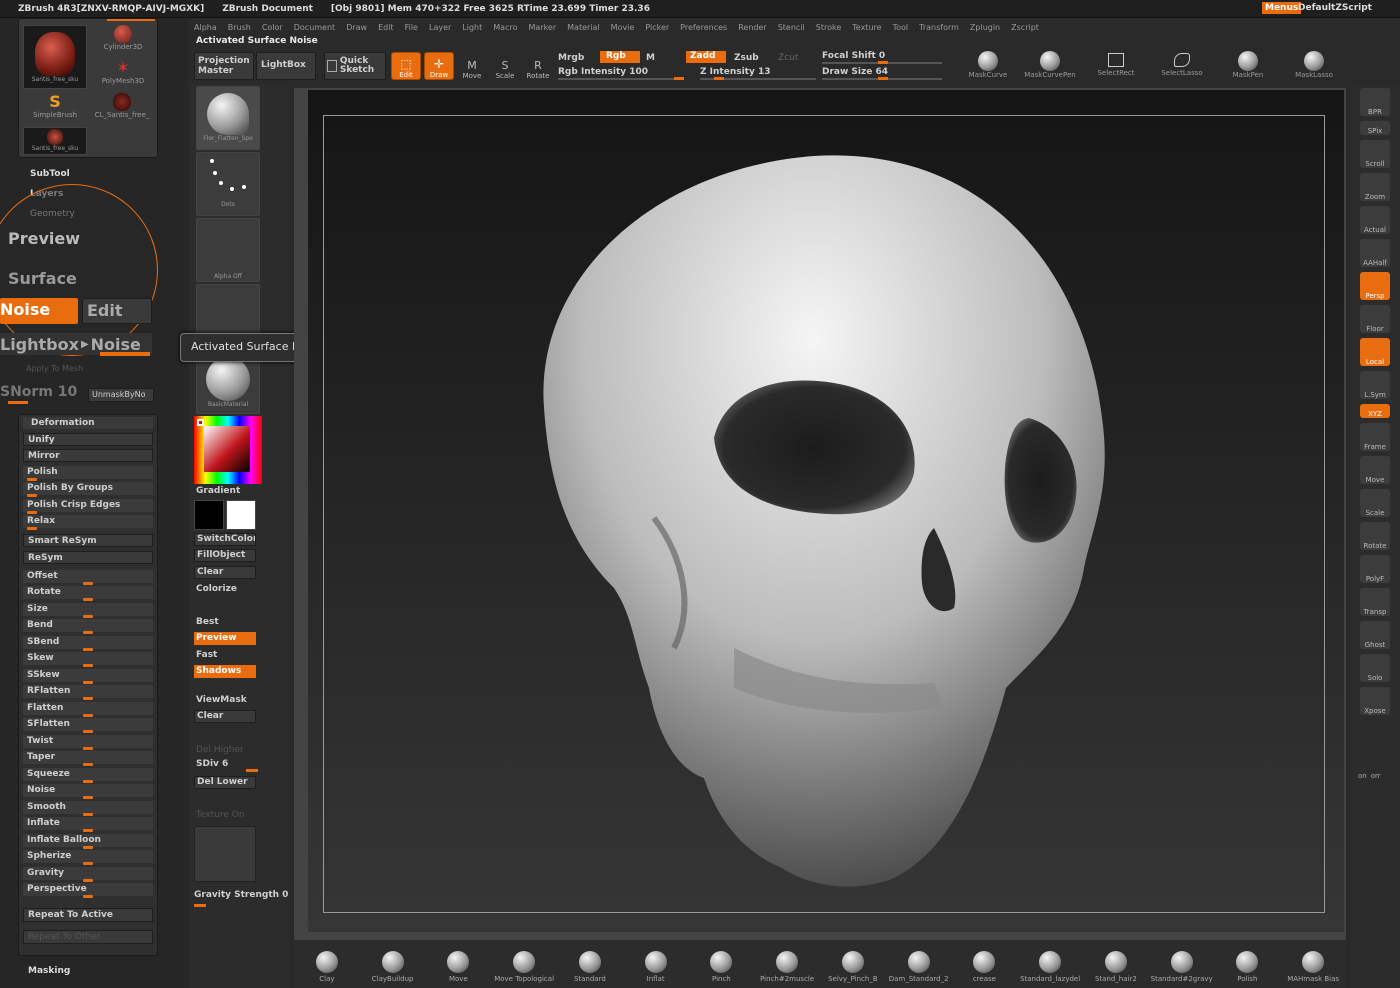 This screenshot has height=988, width=1400. I want to click on deform-inflate: Inflate, so click(88, 824).